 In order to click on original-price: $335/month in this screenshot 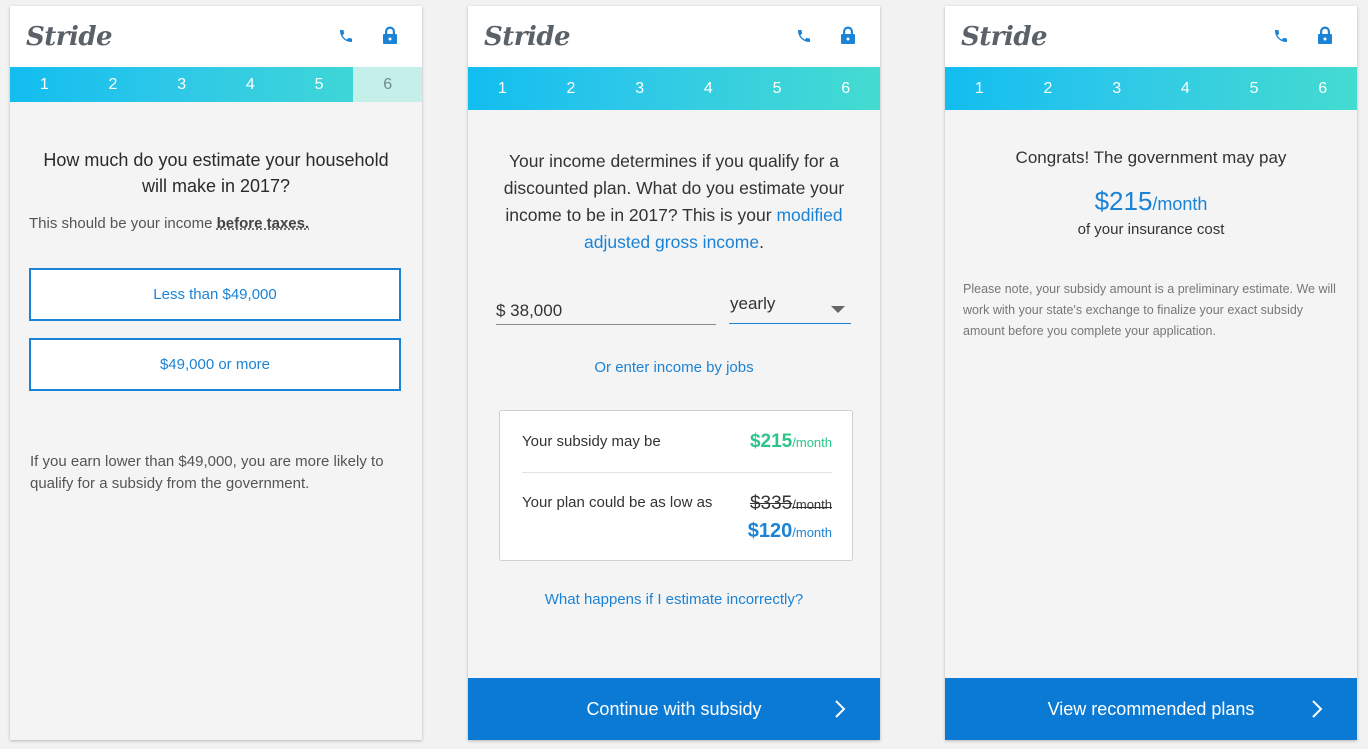, I will do `click(791, 504)`.